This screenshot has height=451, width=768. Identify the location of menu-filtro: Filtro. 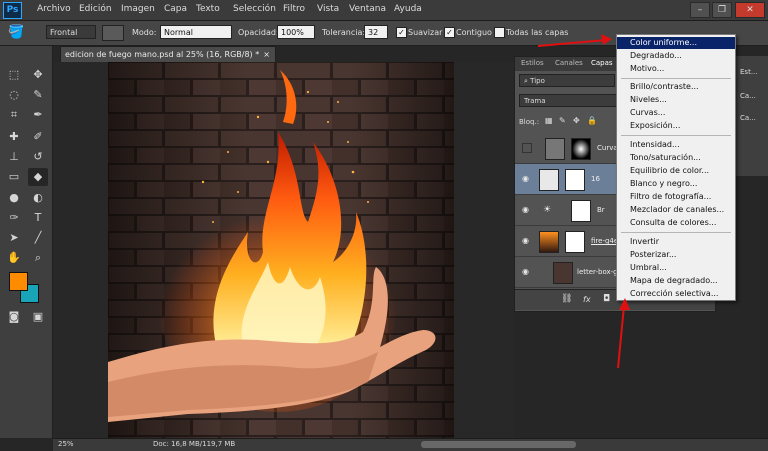
(294, 9).